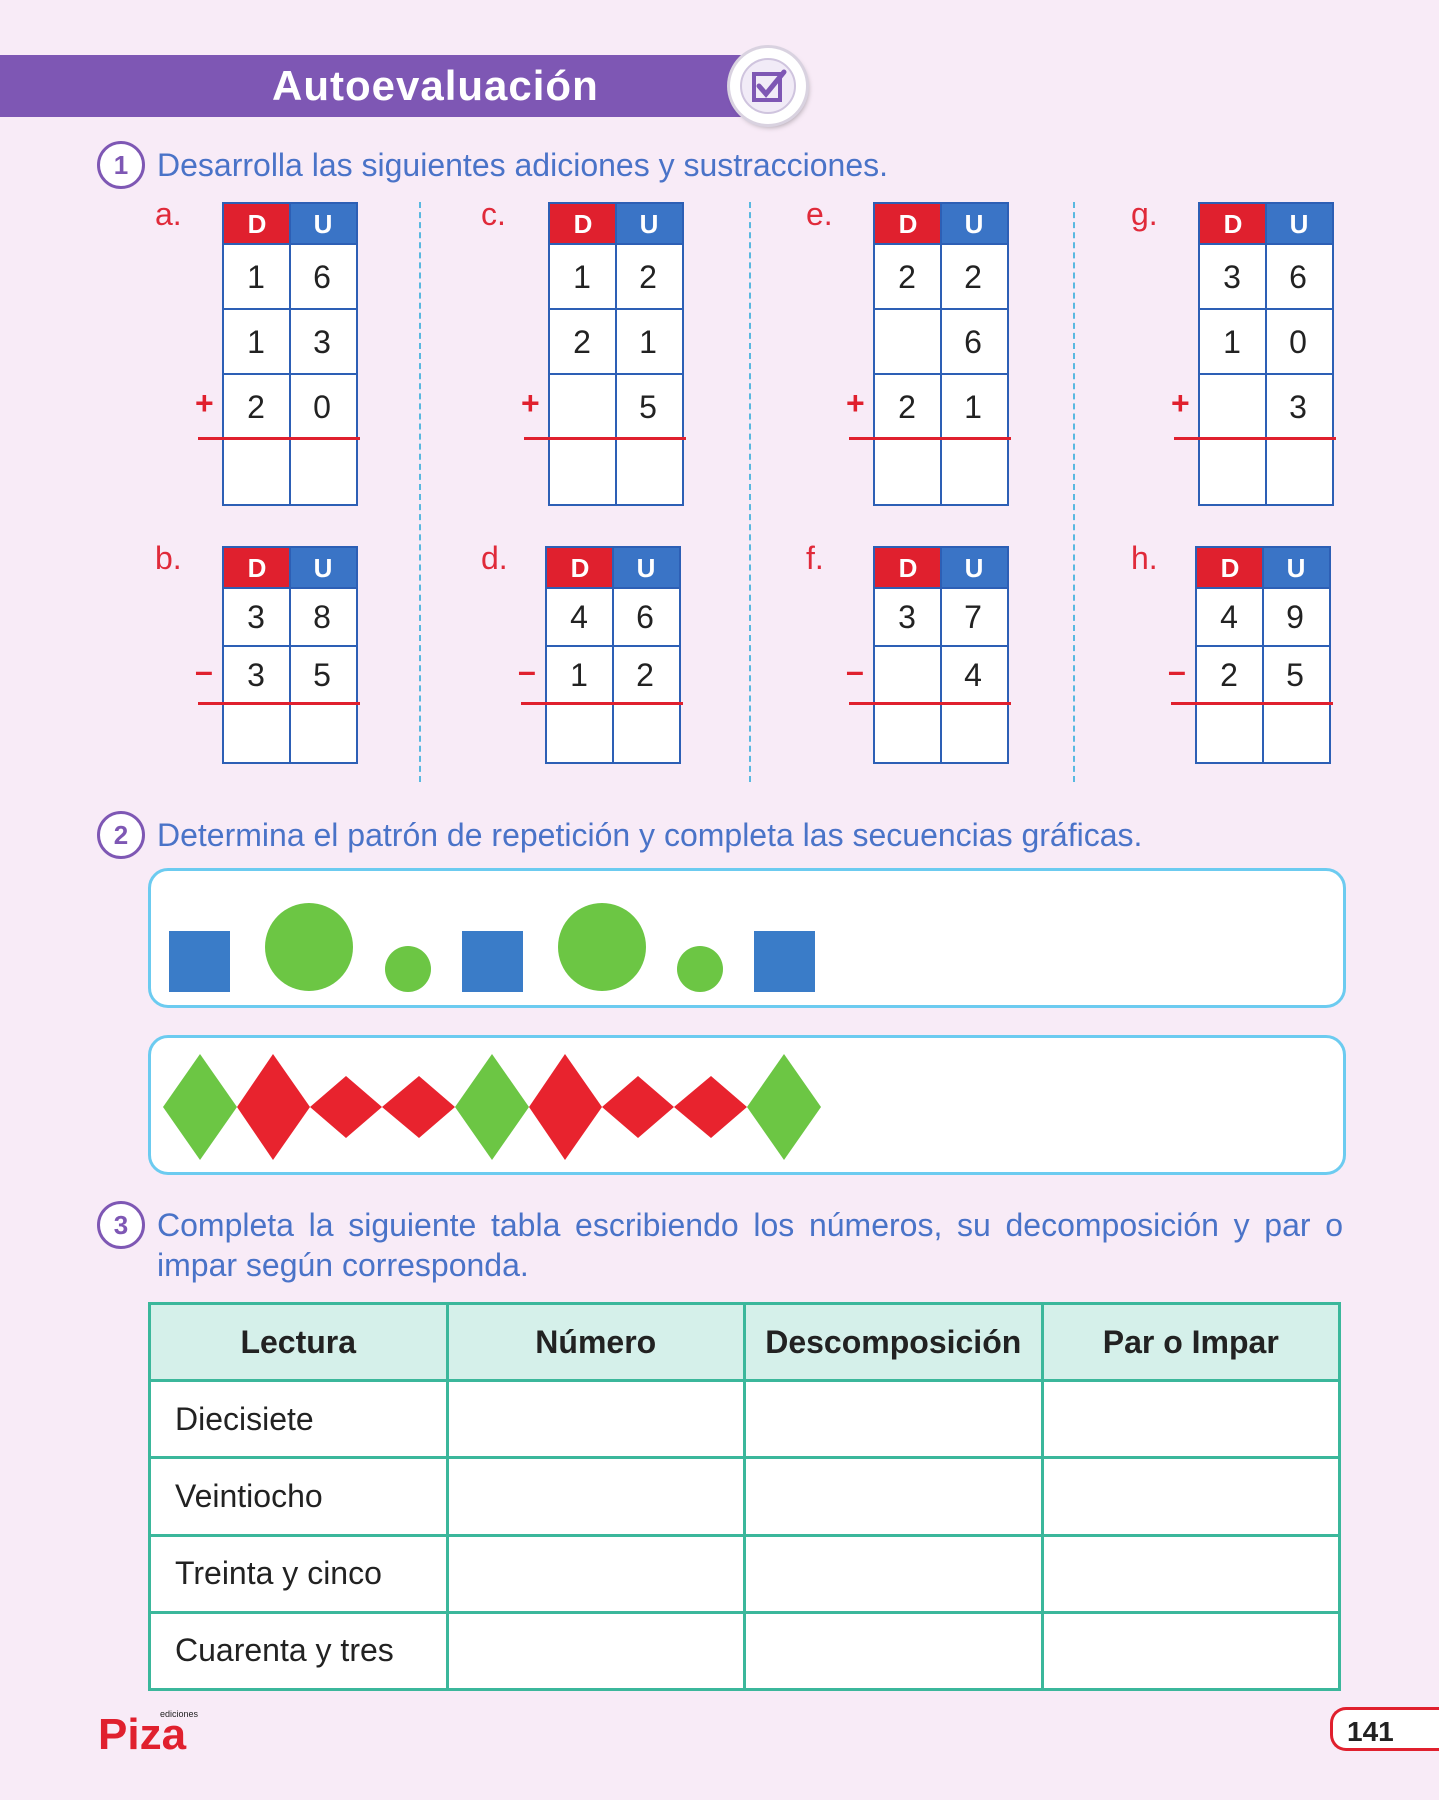  What do you see at coordinates (298, 1496) in the screenshot?
I see `reading-cell: Veintiocho` at bounding box center [298, 1496].